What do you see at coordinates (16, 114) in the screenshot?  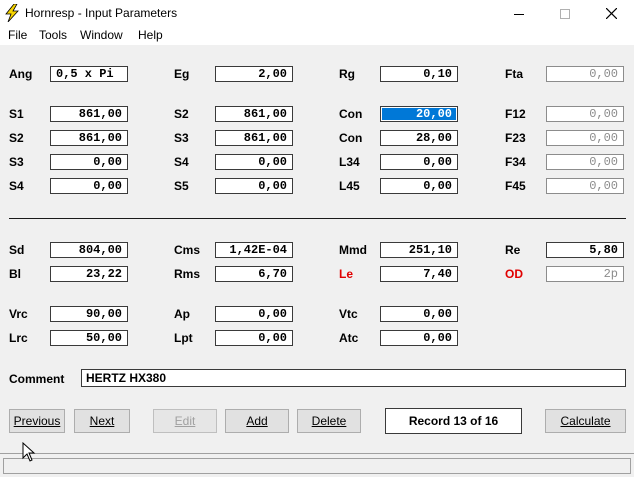 I see `label-s1: S1` at bounding box center [16, 114].